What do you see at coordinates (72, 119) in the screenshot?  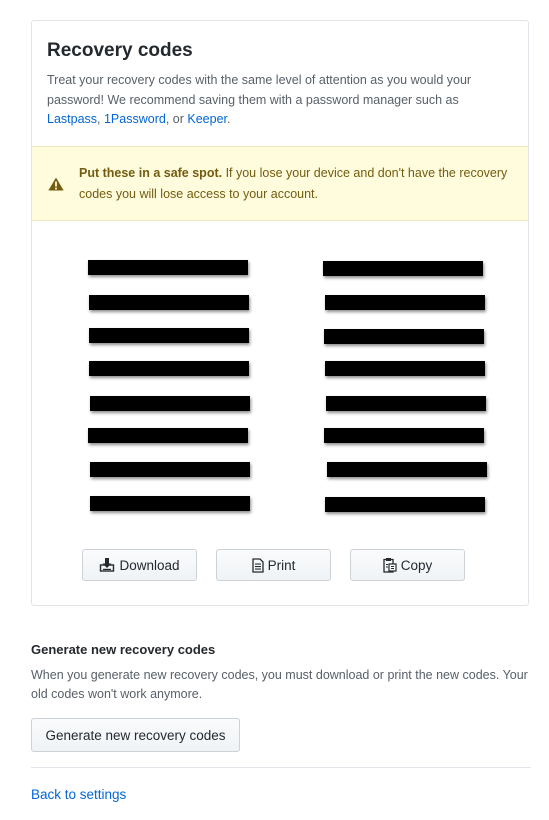 I see `lastpass-link: Lastpass` at bounding box center [72, 119].